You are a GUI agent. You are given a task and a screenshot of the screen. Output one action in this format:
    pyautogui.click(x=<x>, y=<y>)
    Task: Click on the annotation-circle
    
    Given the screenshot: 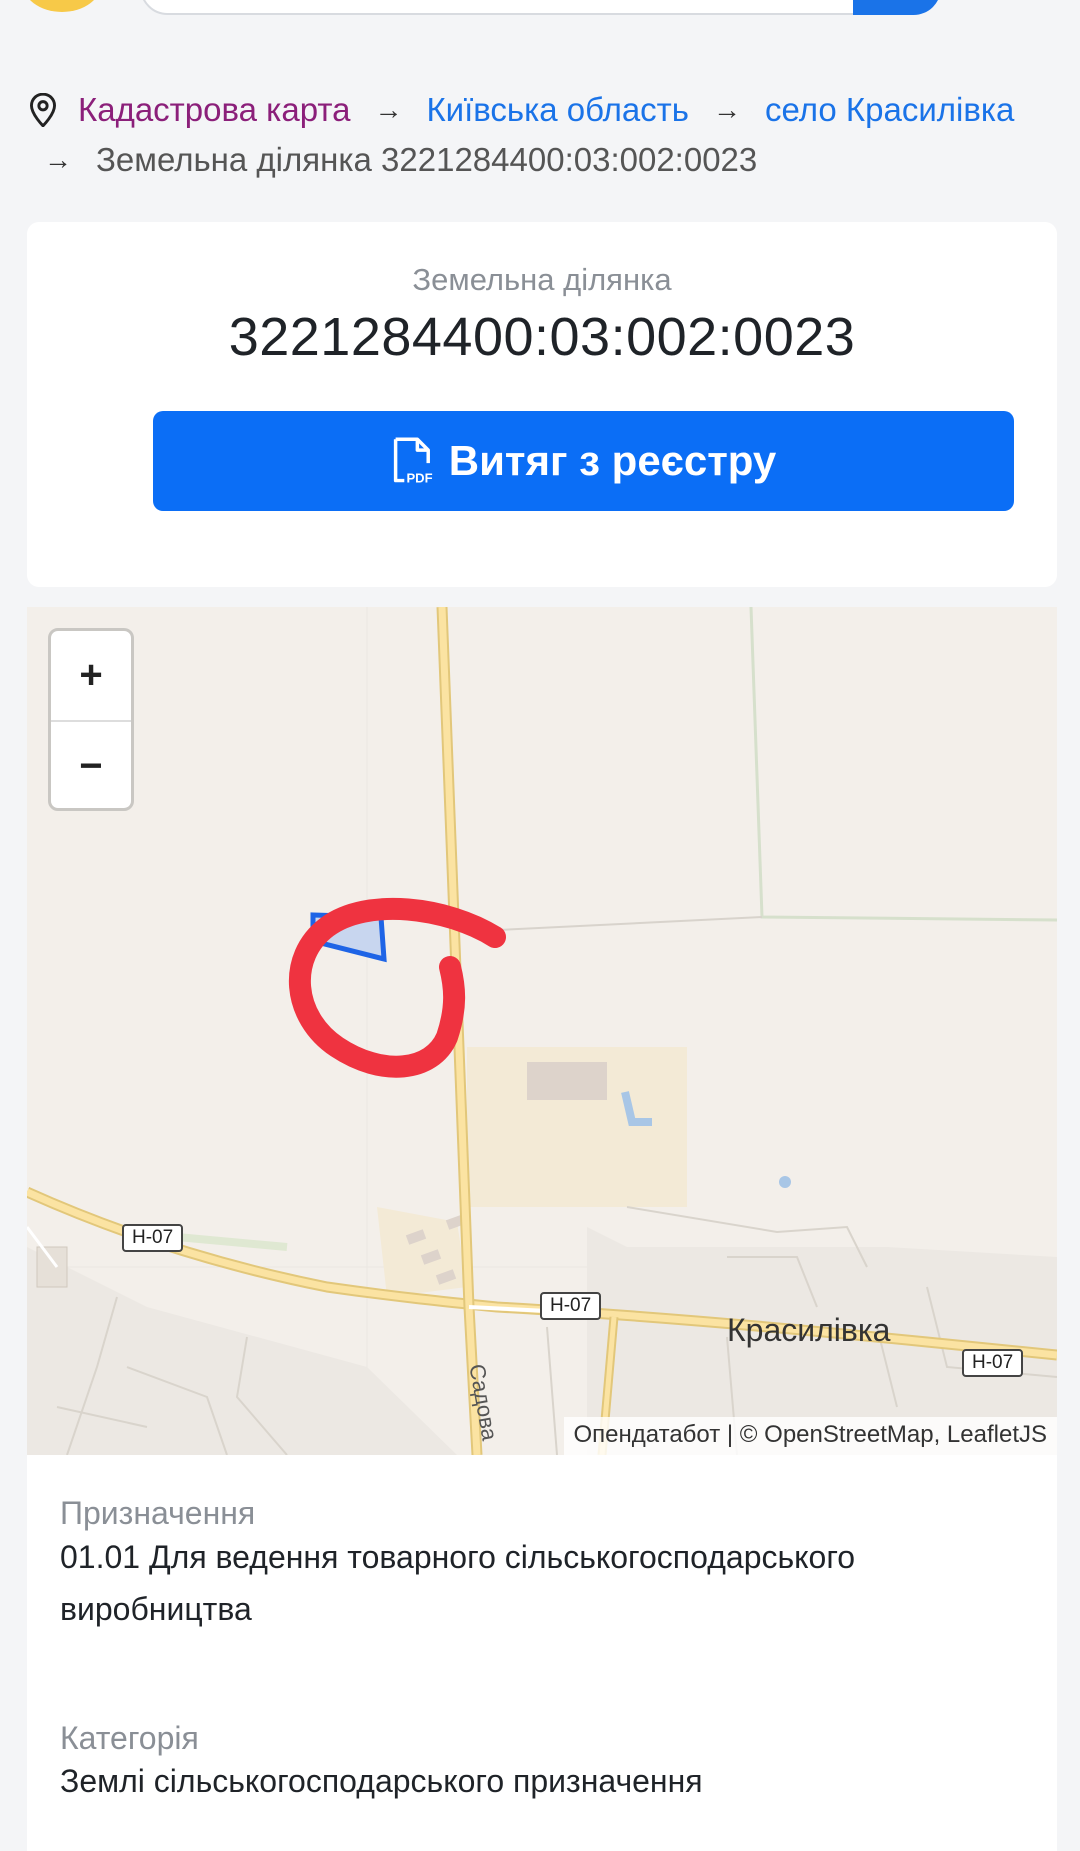 What is the action you would take?
    pyautogui.click(x=397, y=987)
    